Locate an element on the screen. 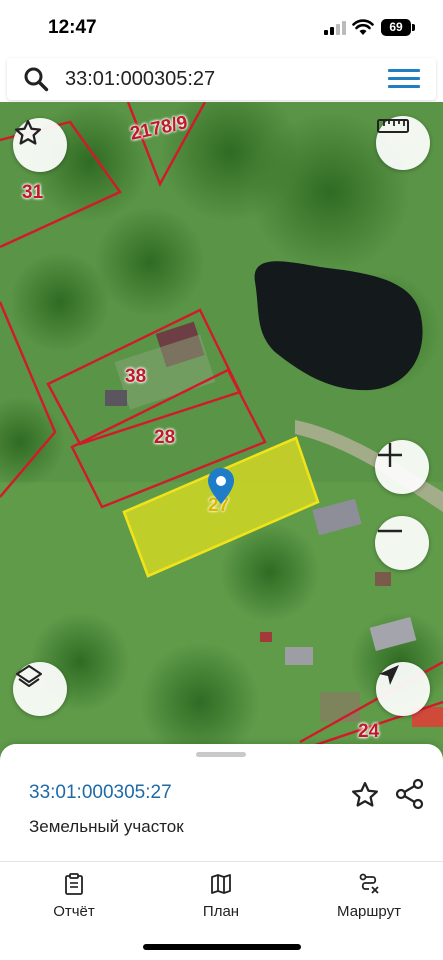 This screenshot has height=960, width=443. cellular-signal-icon is located at coordinates (335, 28).